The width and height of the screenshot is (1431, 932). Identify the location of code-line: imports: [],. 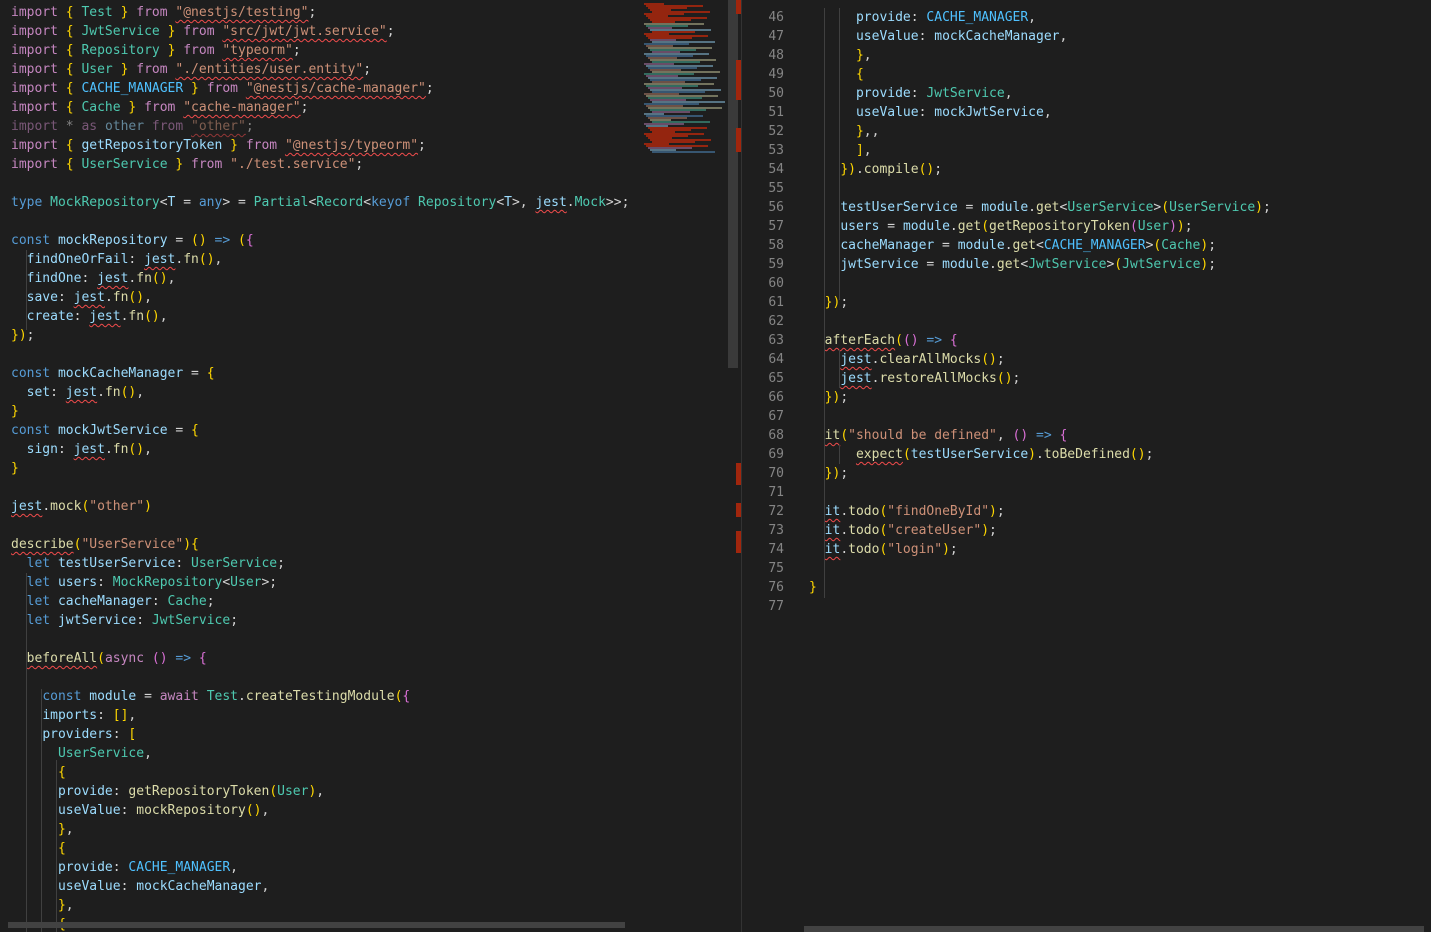
(73, 715).